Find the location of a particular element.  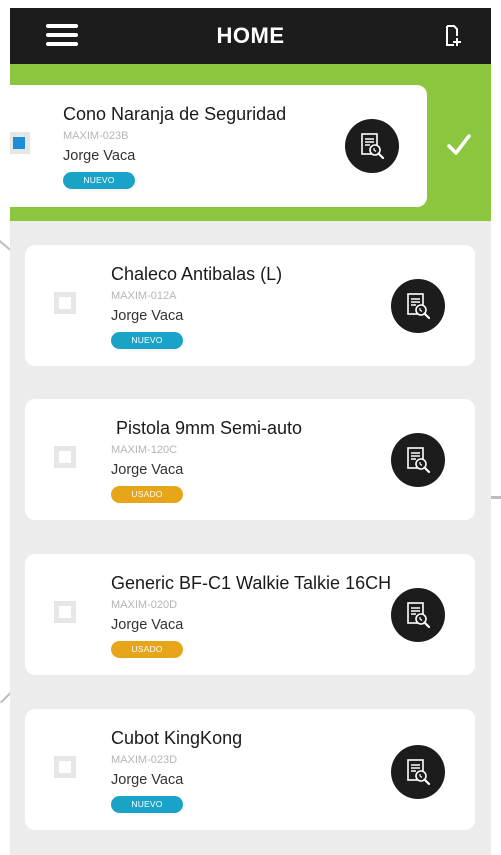

item-code: MAXIM-023D is located at coordinates (144, 760).